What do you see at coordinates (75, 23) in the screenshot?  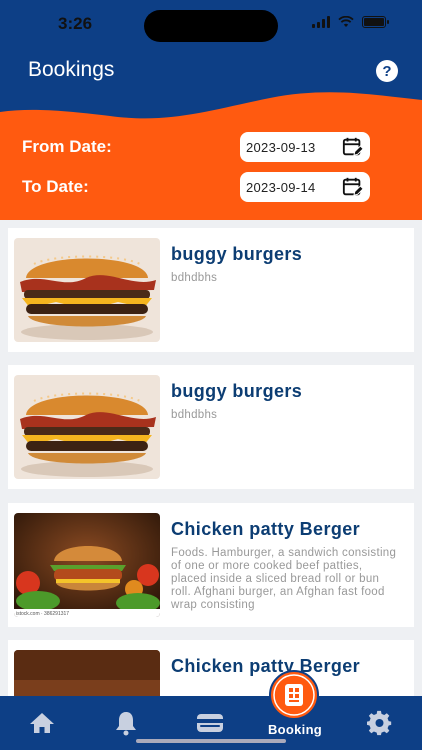 I see `status-time: 3:26` at bounding box center [75, 23].